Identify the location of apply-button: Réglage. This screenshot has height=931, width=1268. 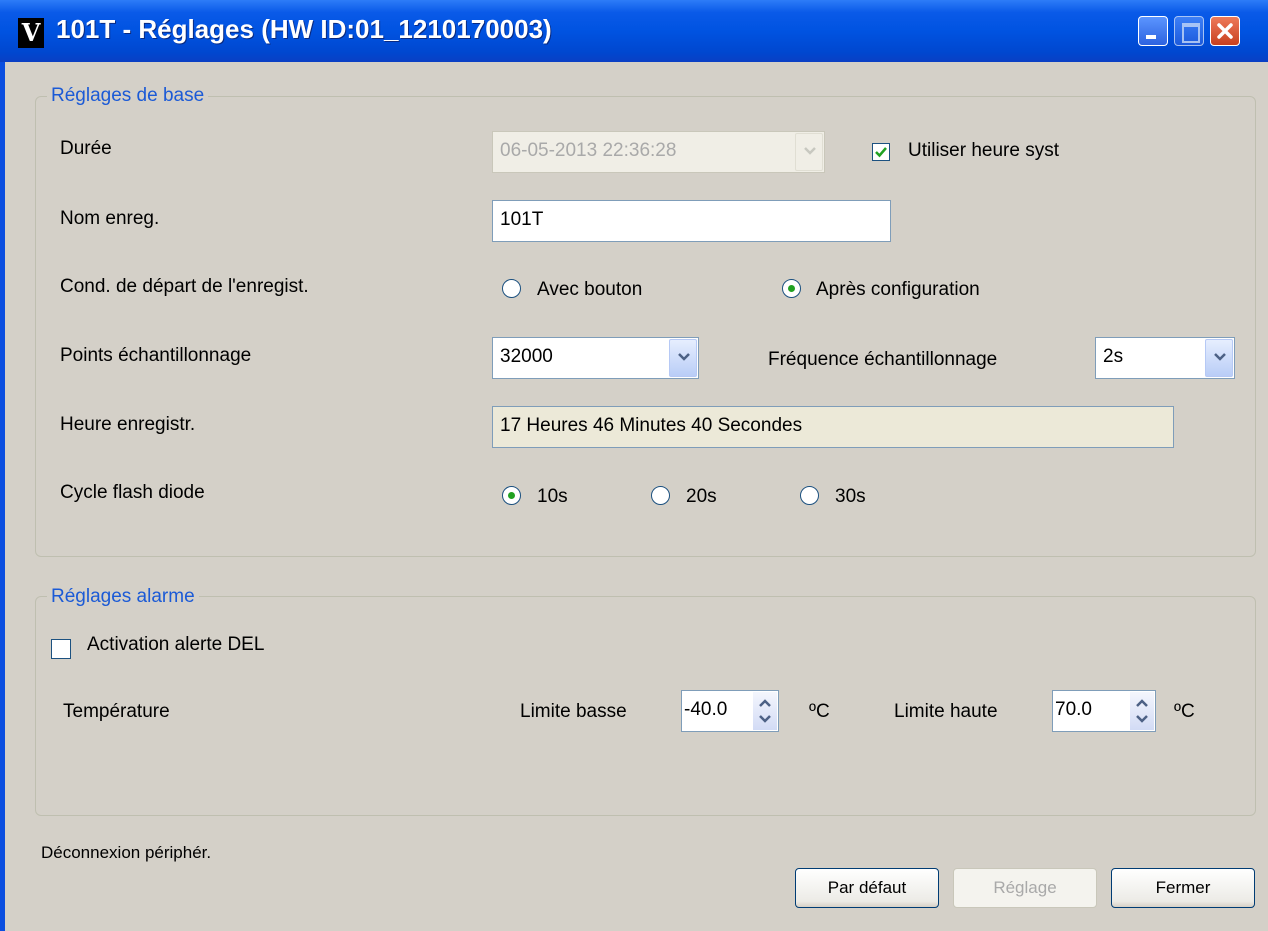
(1025, 888).